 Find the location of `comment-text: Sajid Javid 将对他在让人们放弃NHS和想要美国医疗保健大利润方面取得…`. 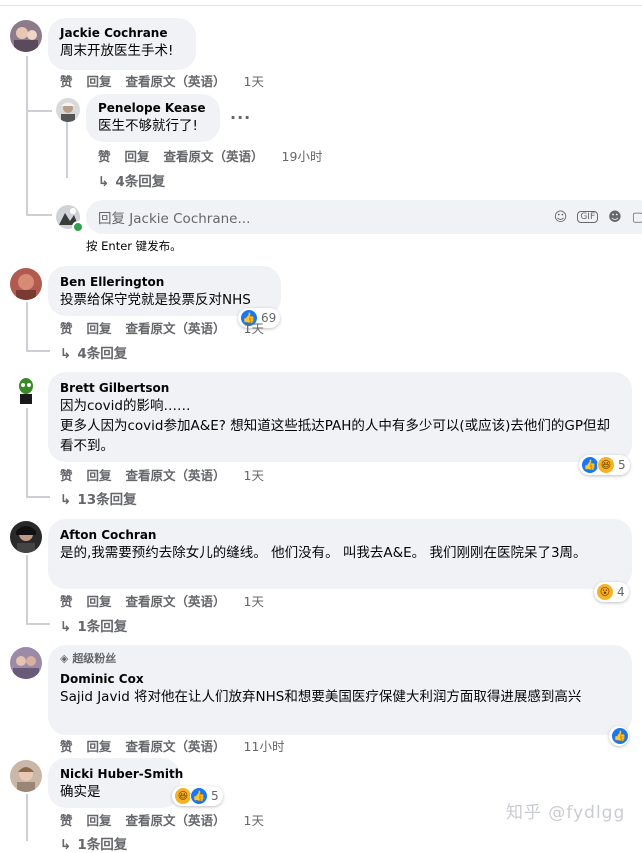

comment-text: Sajid Javid 将对他在让人们放弃NHS和想要美国医疗保健大利润方面取得… is located at coordinates (321, 697).